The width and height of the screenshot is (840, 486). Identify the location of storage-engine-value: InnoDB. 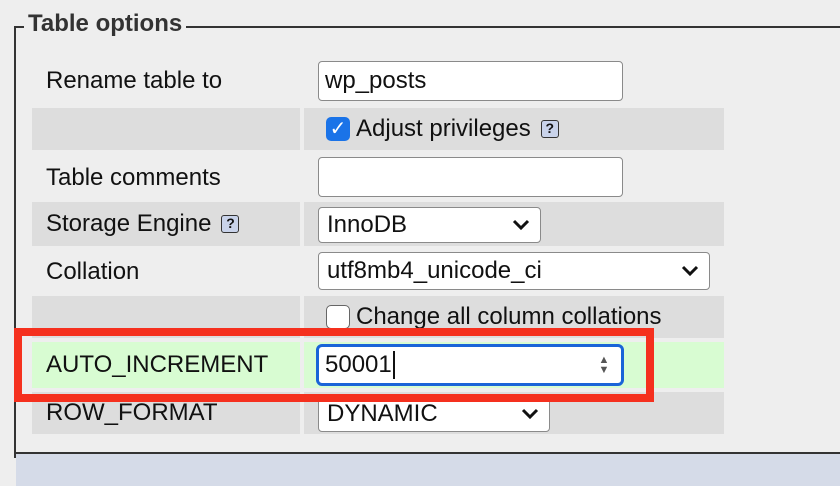
(367, 224).